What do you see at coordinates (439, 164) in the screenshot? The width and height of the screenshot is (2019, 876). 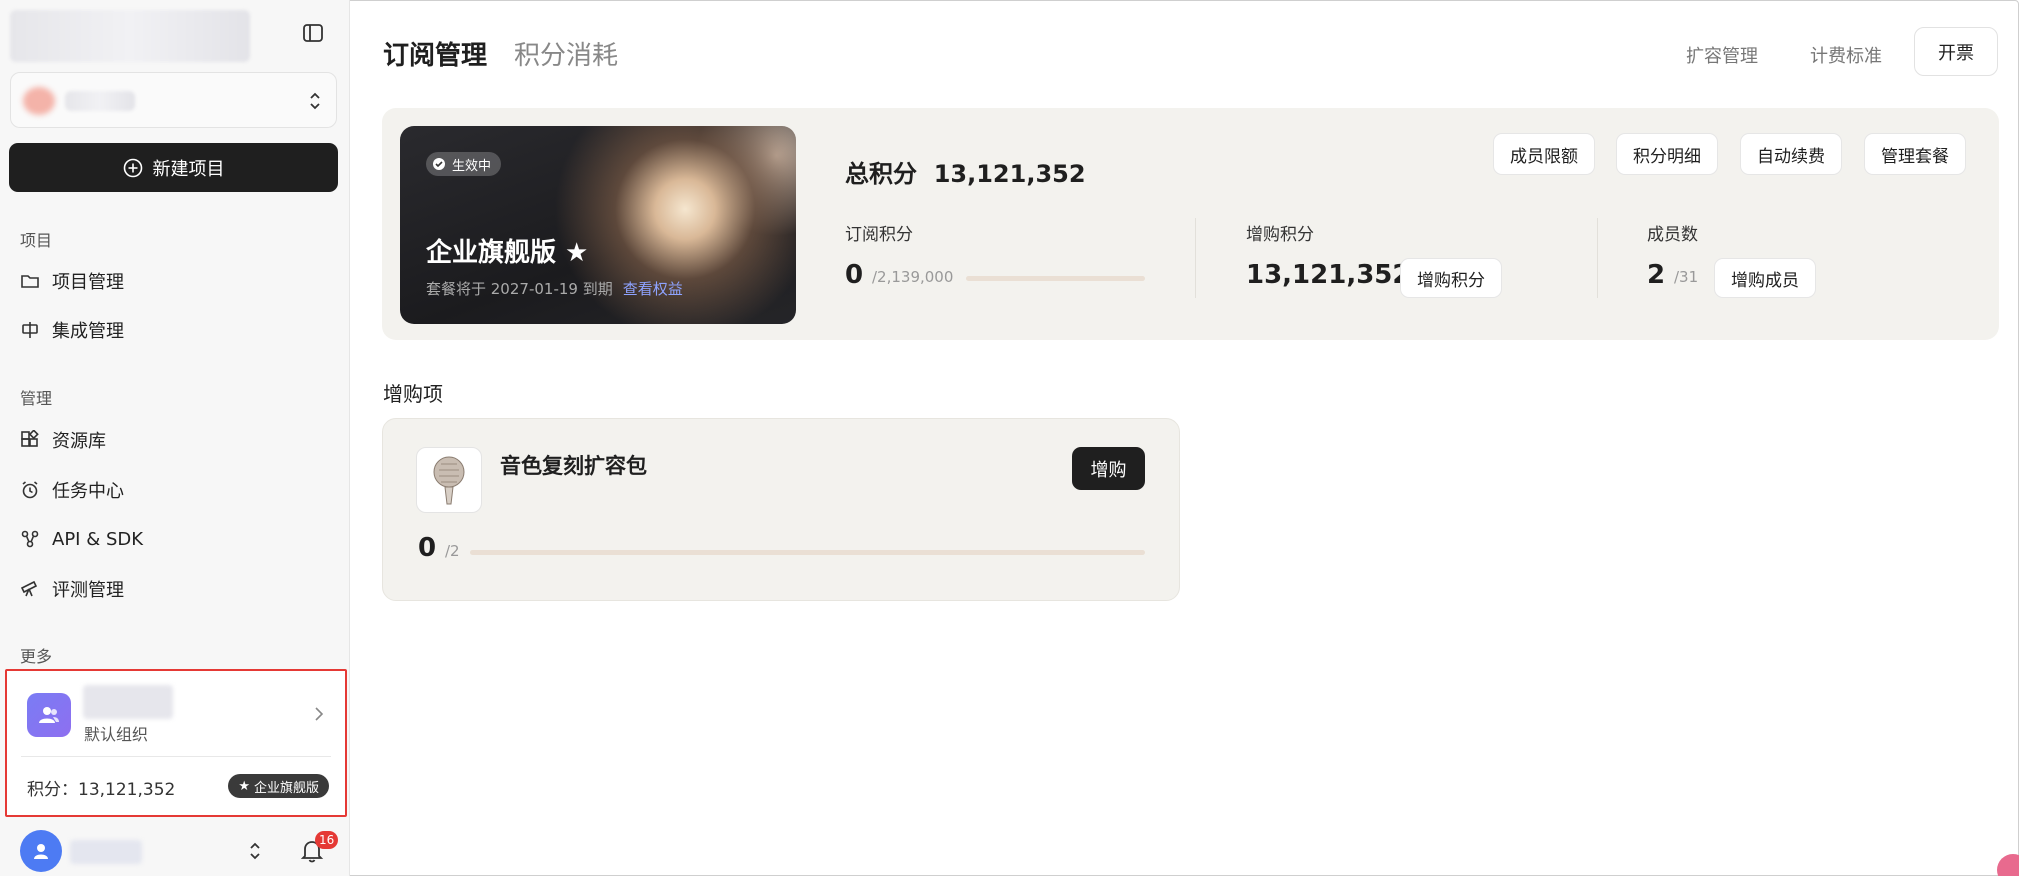 I see `check-circle-icon` at bounding box center [439, 164].